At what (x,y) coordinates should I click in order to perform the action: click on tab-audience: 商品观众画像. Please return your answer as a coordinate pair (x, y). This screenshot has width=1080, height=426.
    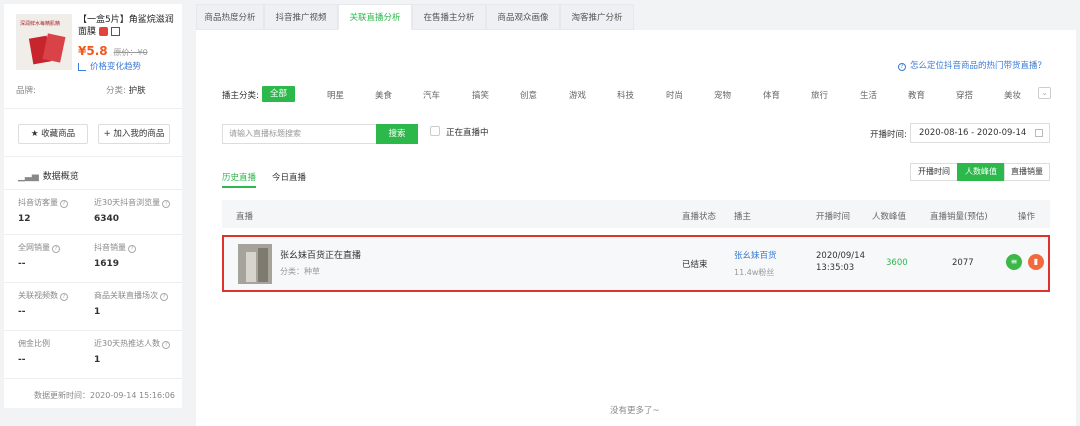
    Looking at the image, I should click on (523, 17).